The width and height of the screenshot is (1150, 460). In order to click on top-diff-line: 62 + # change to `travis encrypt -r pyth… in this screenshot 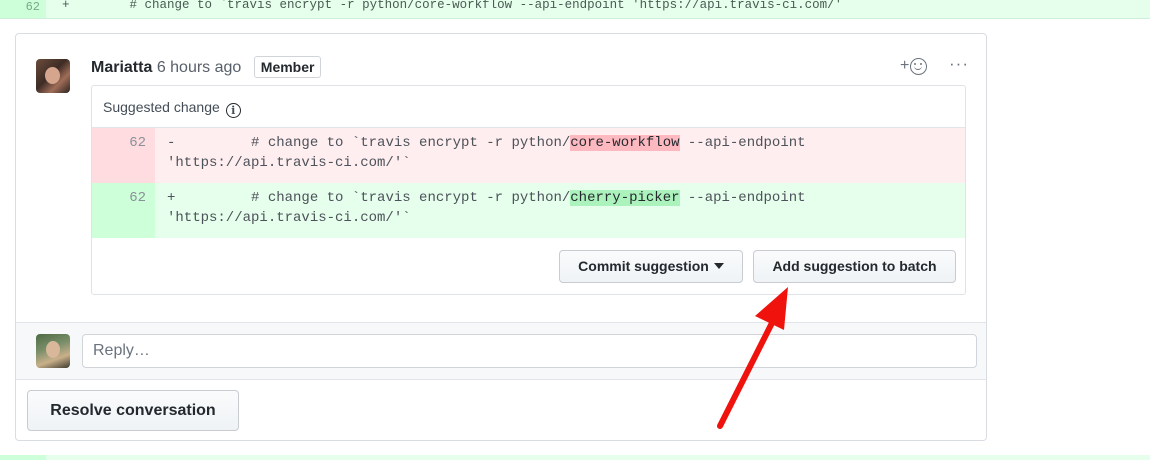, I will do `click(575, 9)`.